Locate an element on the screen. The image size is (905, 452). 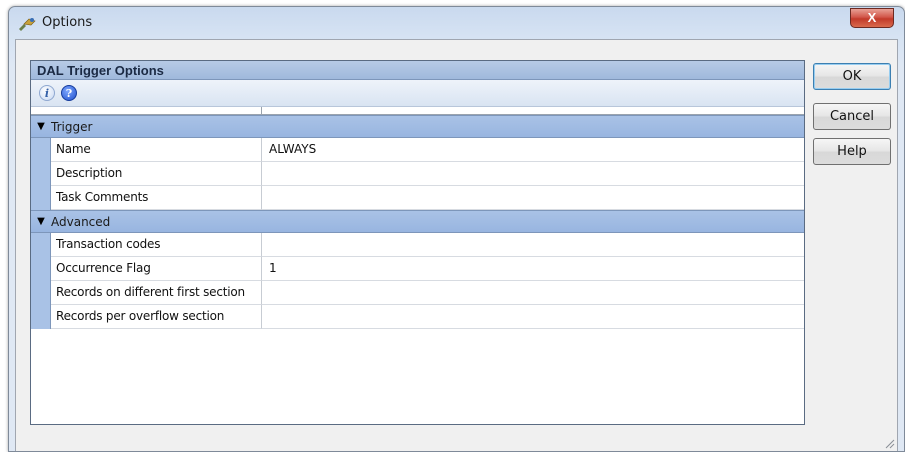
property-row: Records per overflow section is located at coordinates (417, 317).